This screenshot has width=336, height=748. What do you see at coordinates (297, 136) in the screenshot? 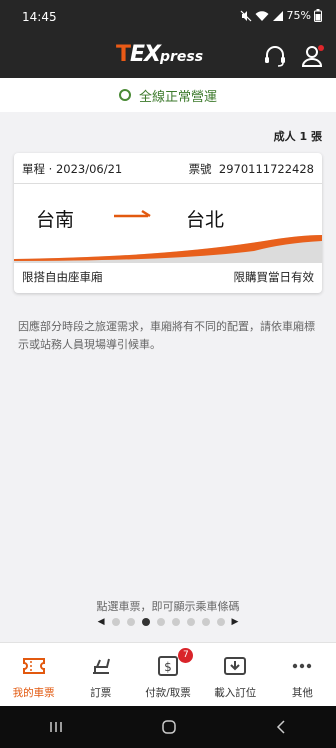
I see `passenger-count: 成人 1 張` at bounding box center [297, 136].